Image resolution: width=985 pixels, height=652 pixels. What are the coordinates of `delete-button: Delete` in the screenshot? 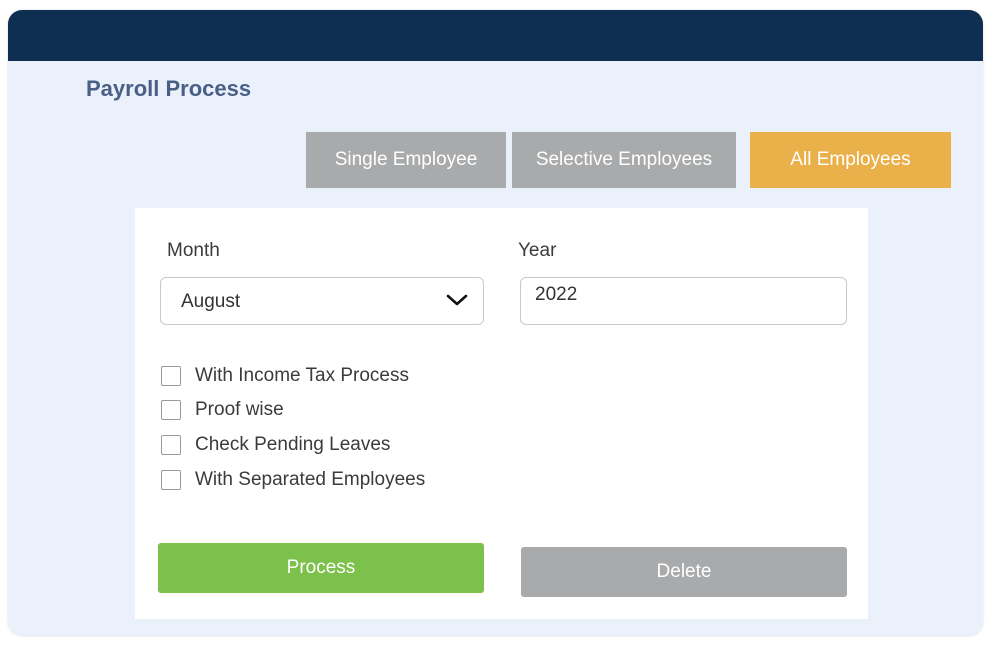 It's located at (684, 572).